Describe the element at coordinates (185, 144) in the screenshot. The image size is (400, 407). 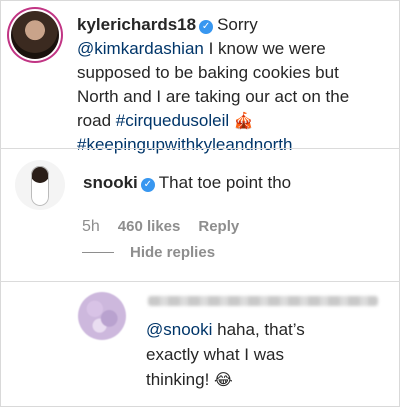
I see `hashtag-keepingupwithkyleandnorth: #keepingupwithkyleandnorth` at that location.